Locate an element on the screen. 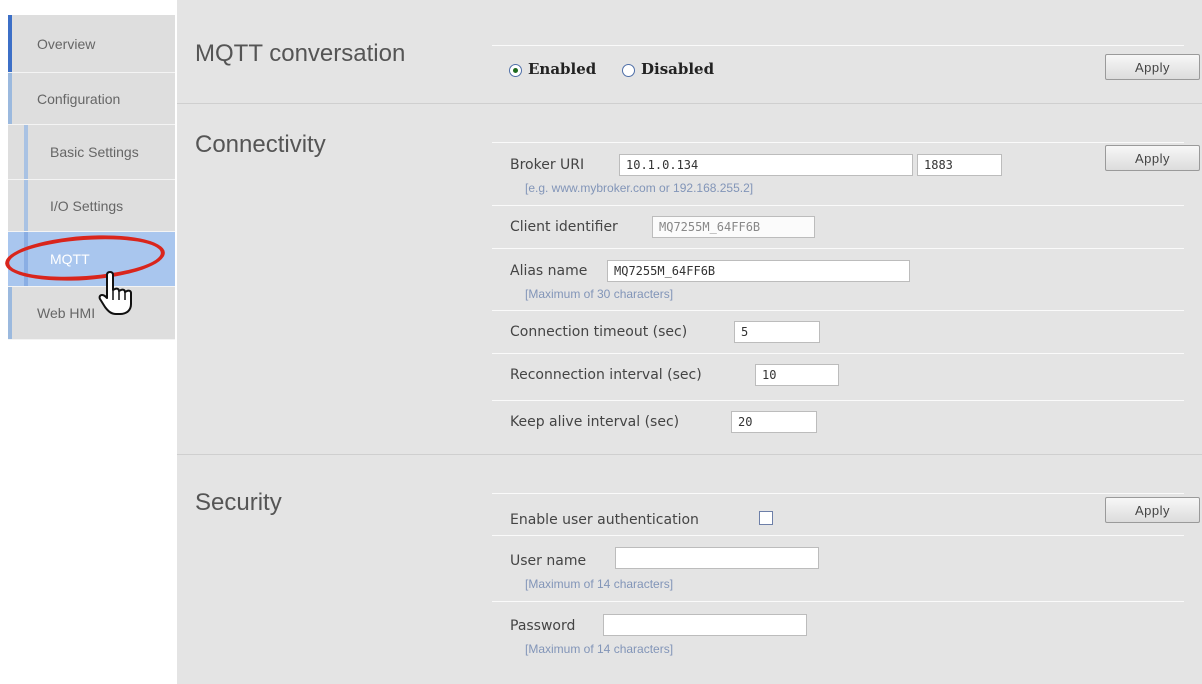  sidebar-item-mqtt: MQTT is located at coordinates (91, 259).